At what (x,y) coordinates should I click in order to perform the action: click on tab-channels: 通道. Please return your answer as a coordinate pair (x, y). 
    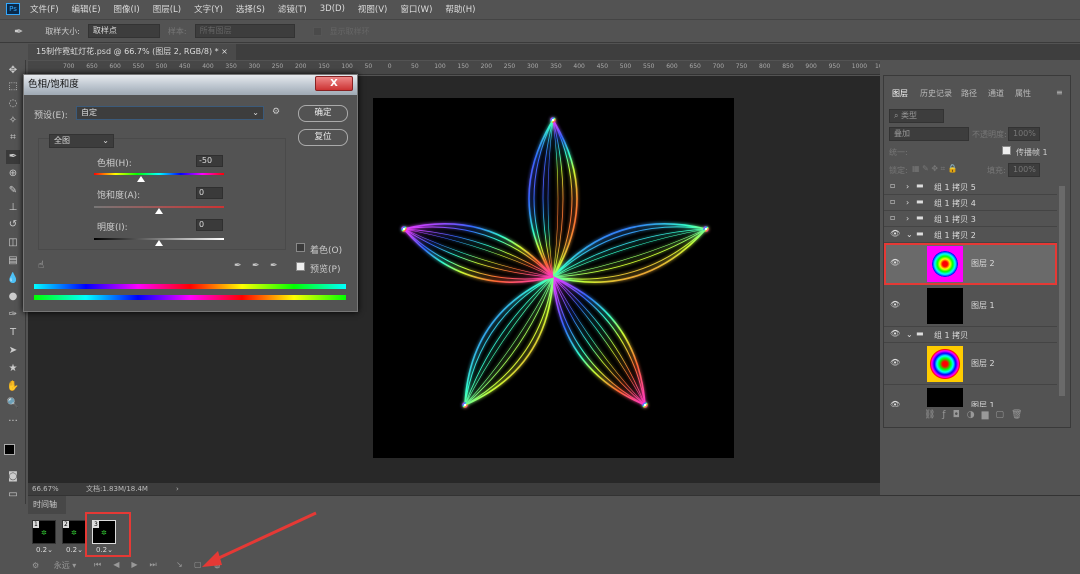
    Looking at the image, I should click on (996, 93).